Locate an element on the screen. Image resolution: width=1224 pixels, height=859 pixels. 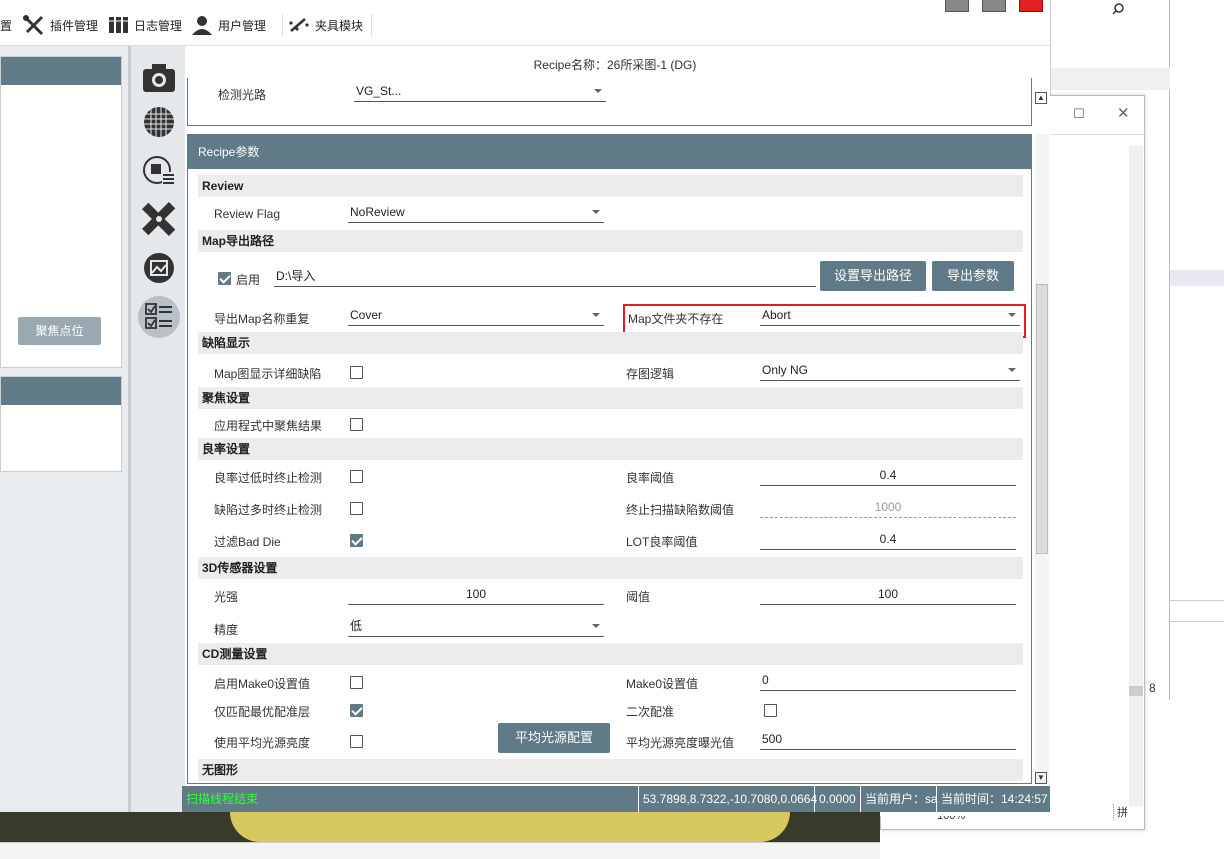
user-icon is located at coordinates (202, 25).